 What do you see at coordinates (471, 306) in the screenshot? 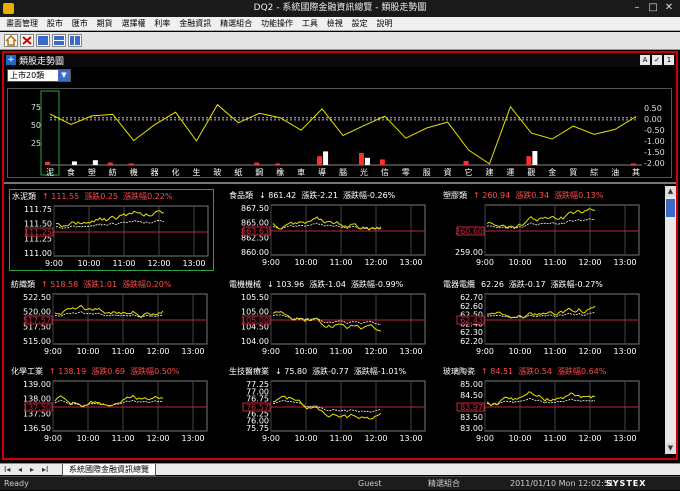
I see `price-tick: 62.60` at bounding box center [471, 306].